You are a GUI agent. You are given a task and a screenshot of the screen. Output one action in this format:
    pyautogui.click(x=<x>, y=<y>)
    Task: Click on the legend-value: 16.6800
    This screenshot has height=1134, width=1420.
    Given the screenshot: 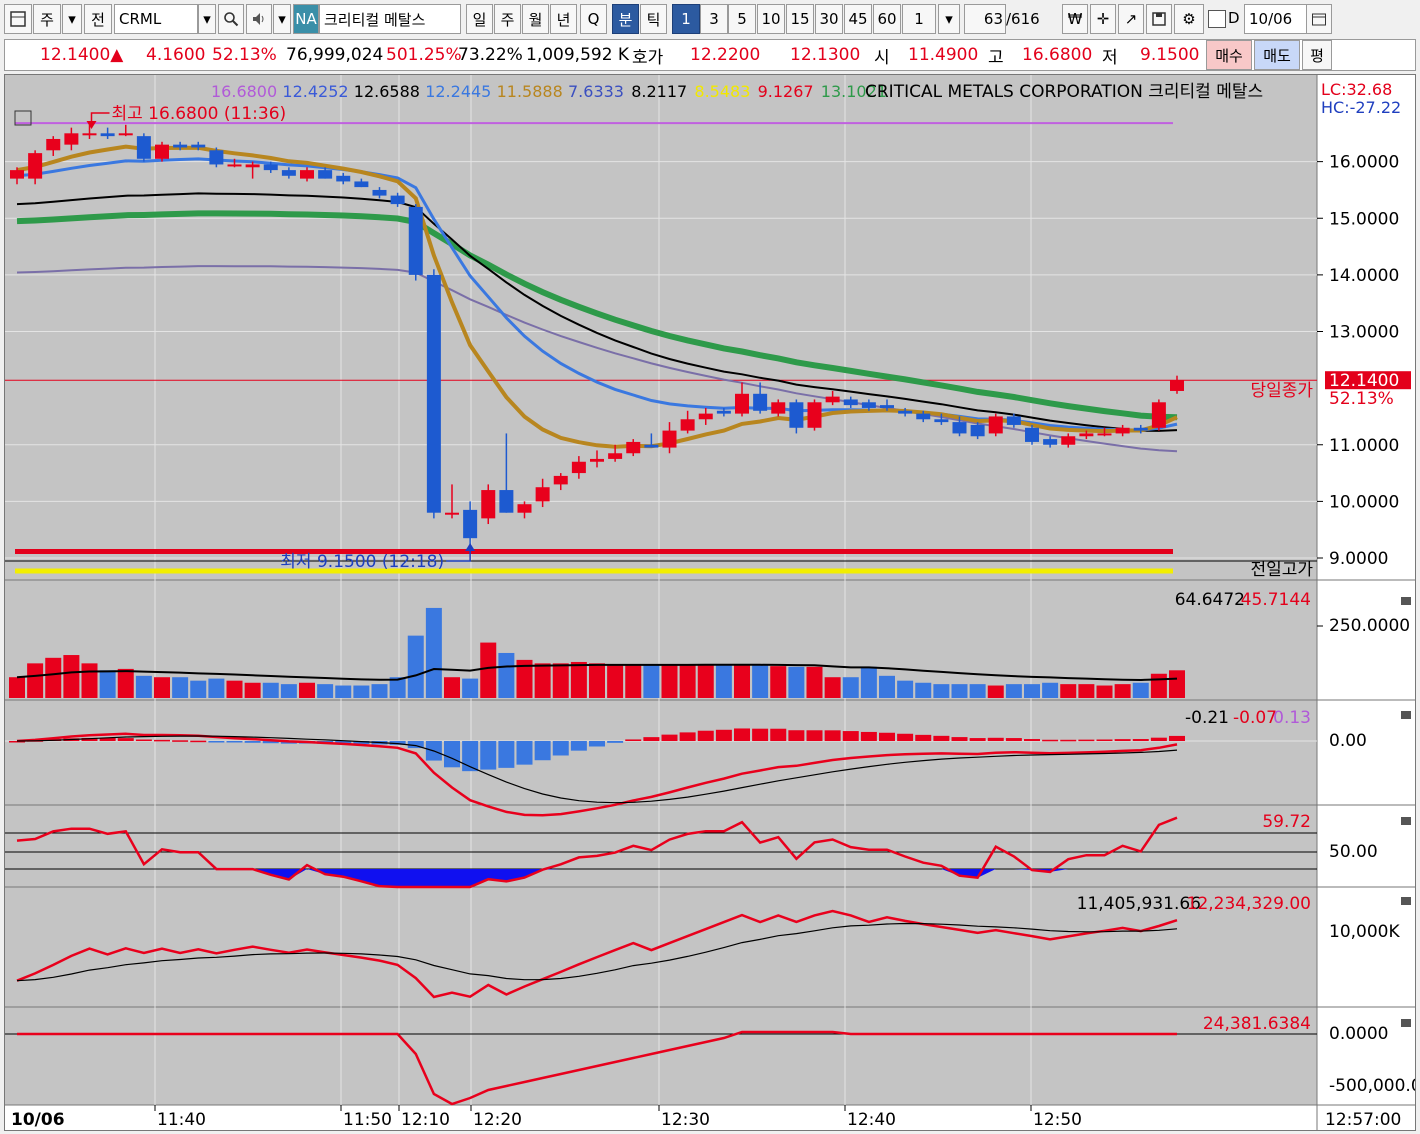 What is the action you would take?
    pyautogui.click(x=244, y=91)
    